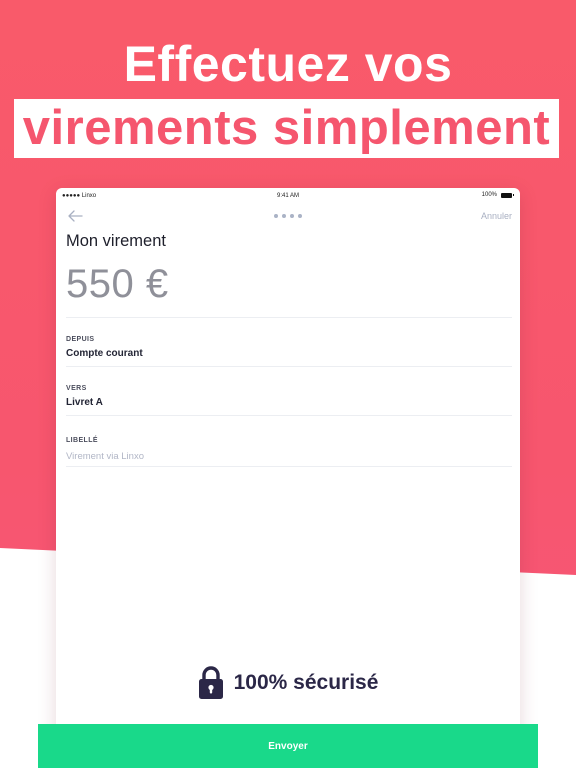 The width and height of the screenshot is (576, 768). I want to click on send-button: Envoyer, so click(288, 746).